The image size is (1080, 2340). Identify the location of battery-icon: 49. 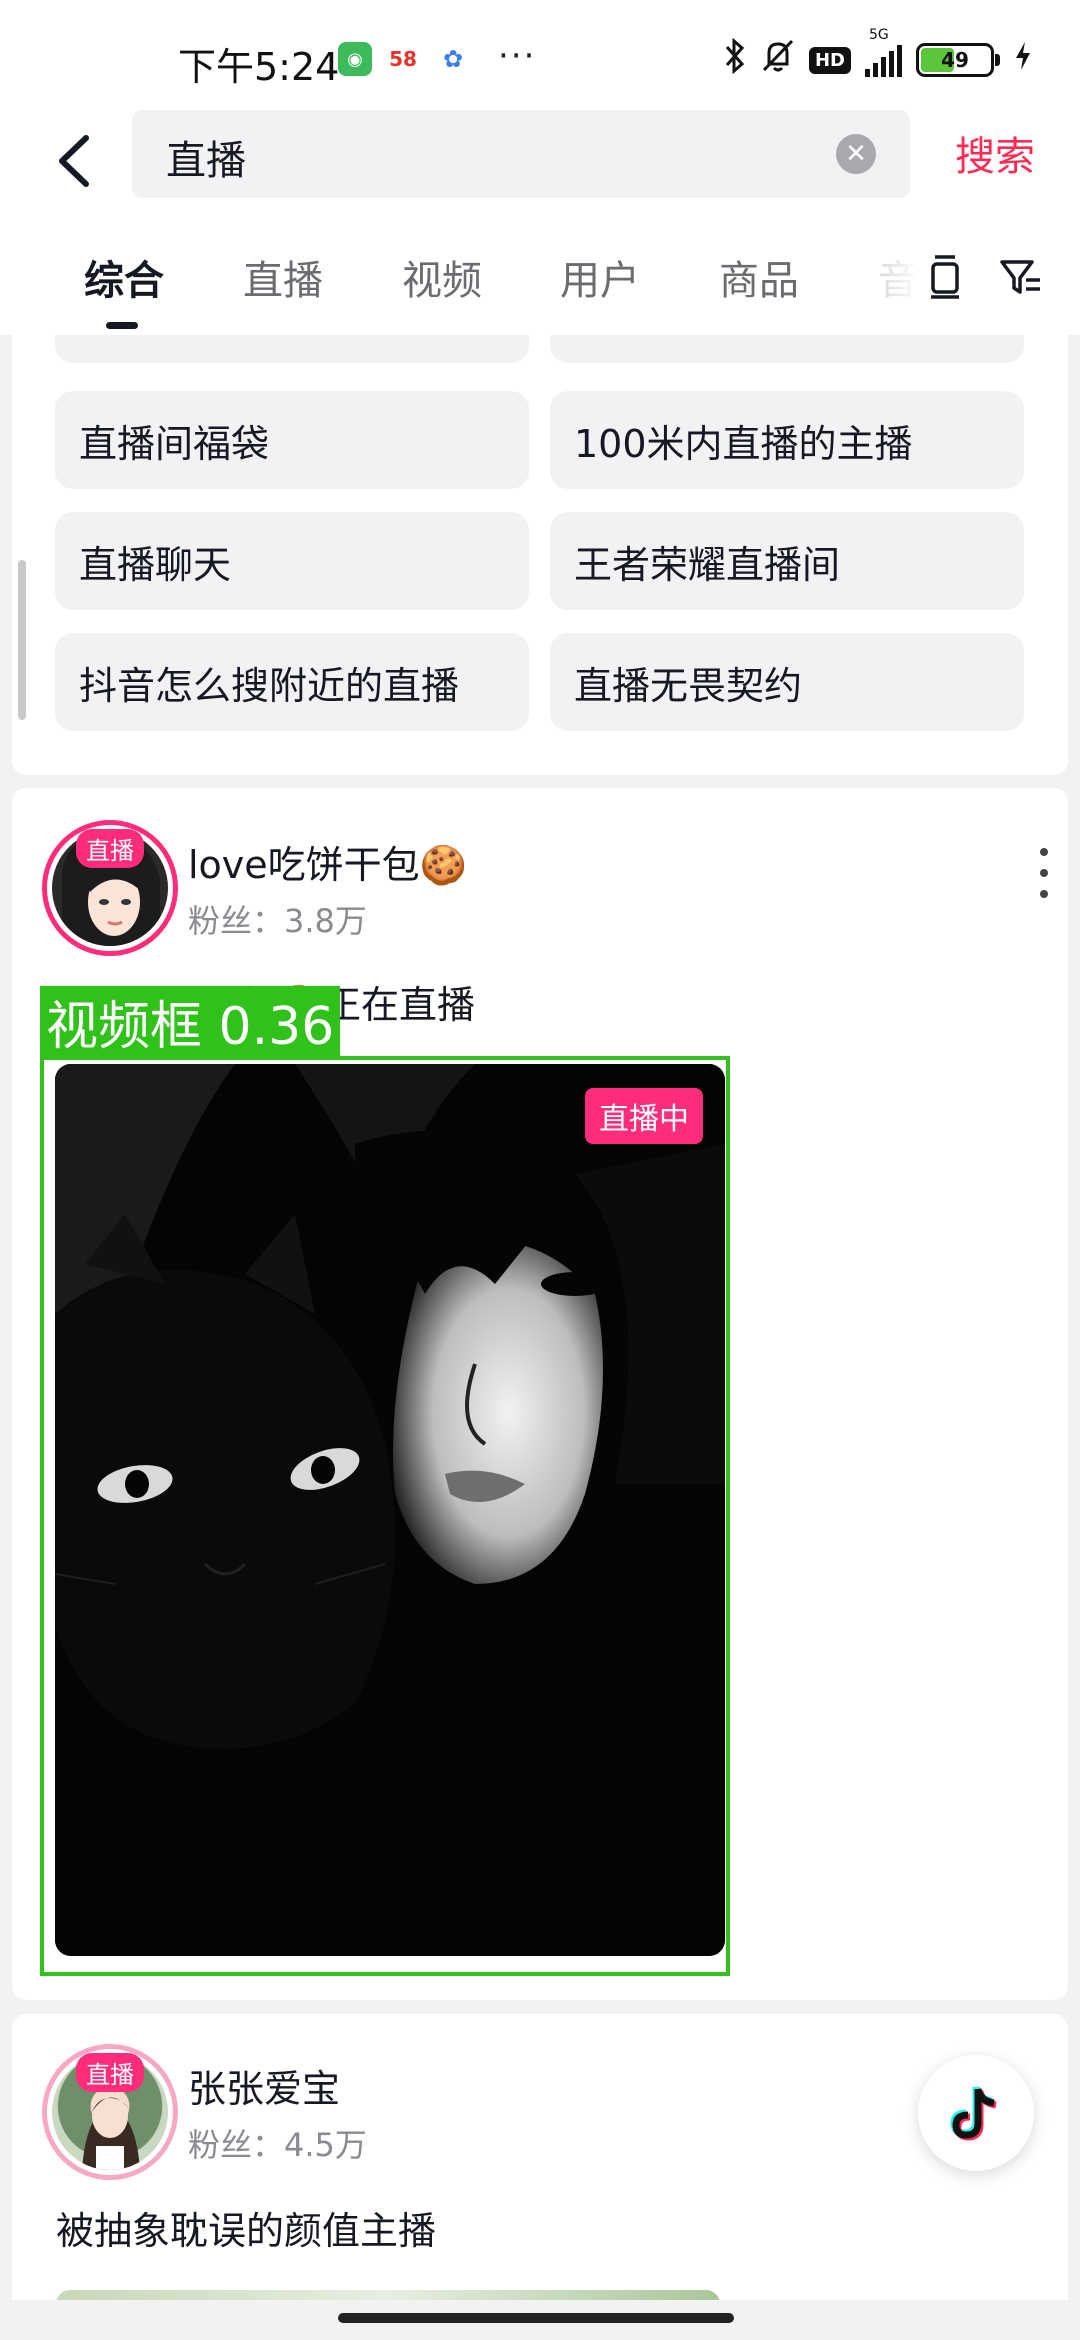
(958, 60).